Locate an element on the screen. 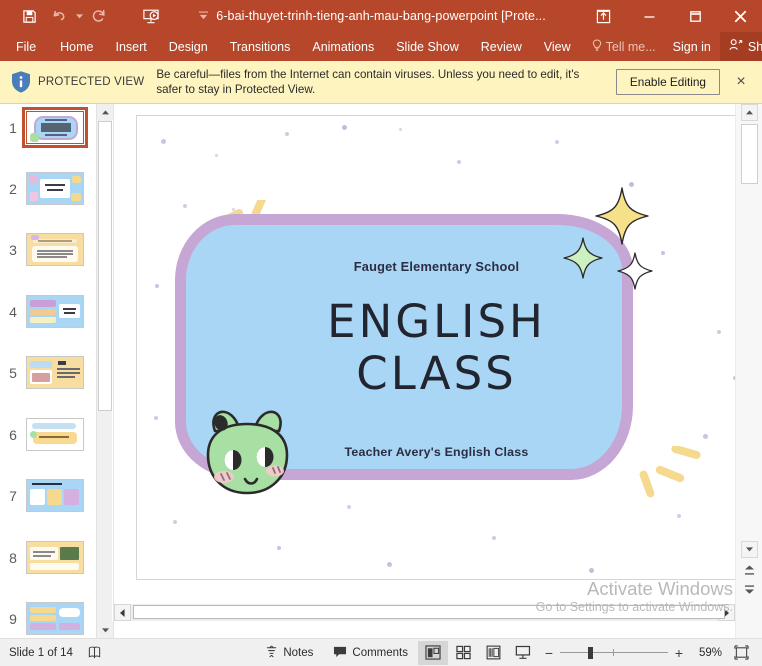 Image resolution: width=762 pixels, height=666 pixels. tab-file: File is located at coordinates (24, 46).